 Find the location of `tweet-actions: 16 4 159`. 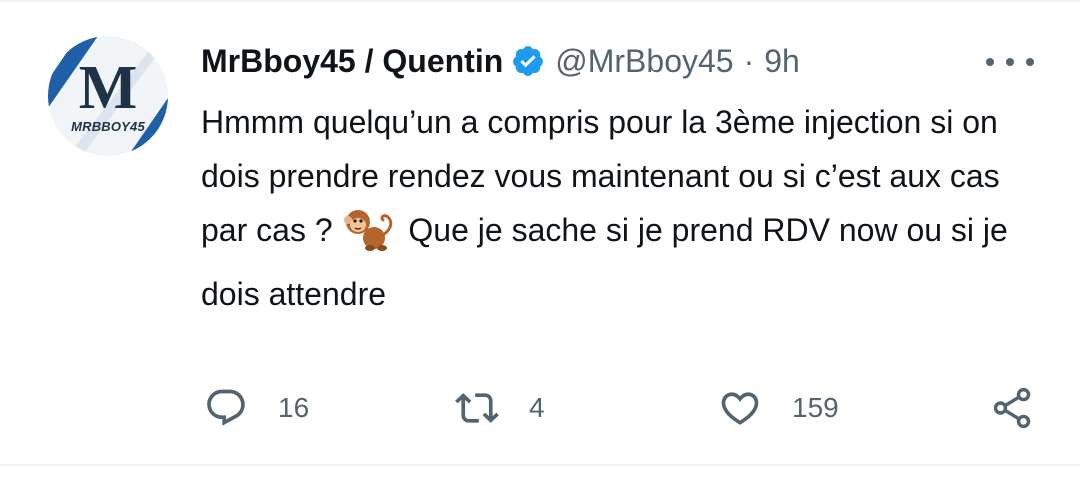

tweet-actions: 16 4 159 is located at coordinates (540, 410).